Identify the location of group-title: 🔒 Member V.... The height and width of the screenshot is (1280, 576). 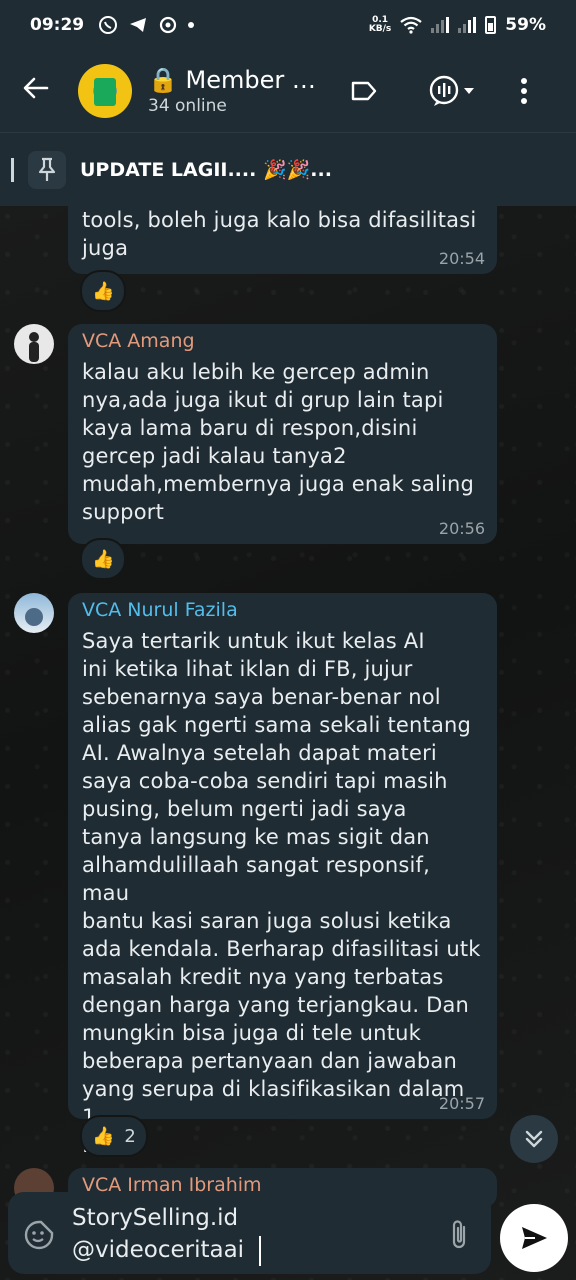
(238, 80).